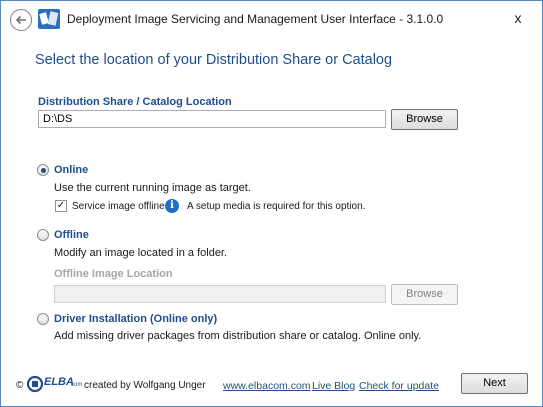  What do you see at coordinates (399, 386) in the screenshot?
I see `check-update-link: Check for update` at bounding box center [399, 386].